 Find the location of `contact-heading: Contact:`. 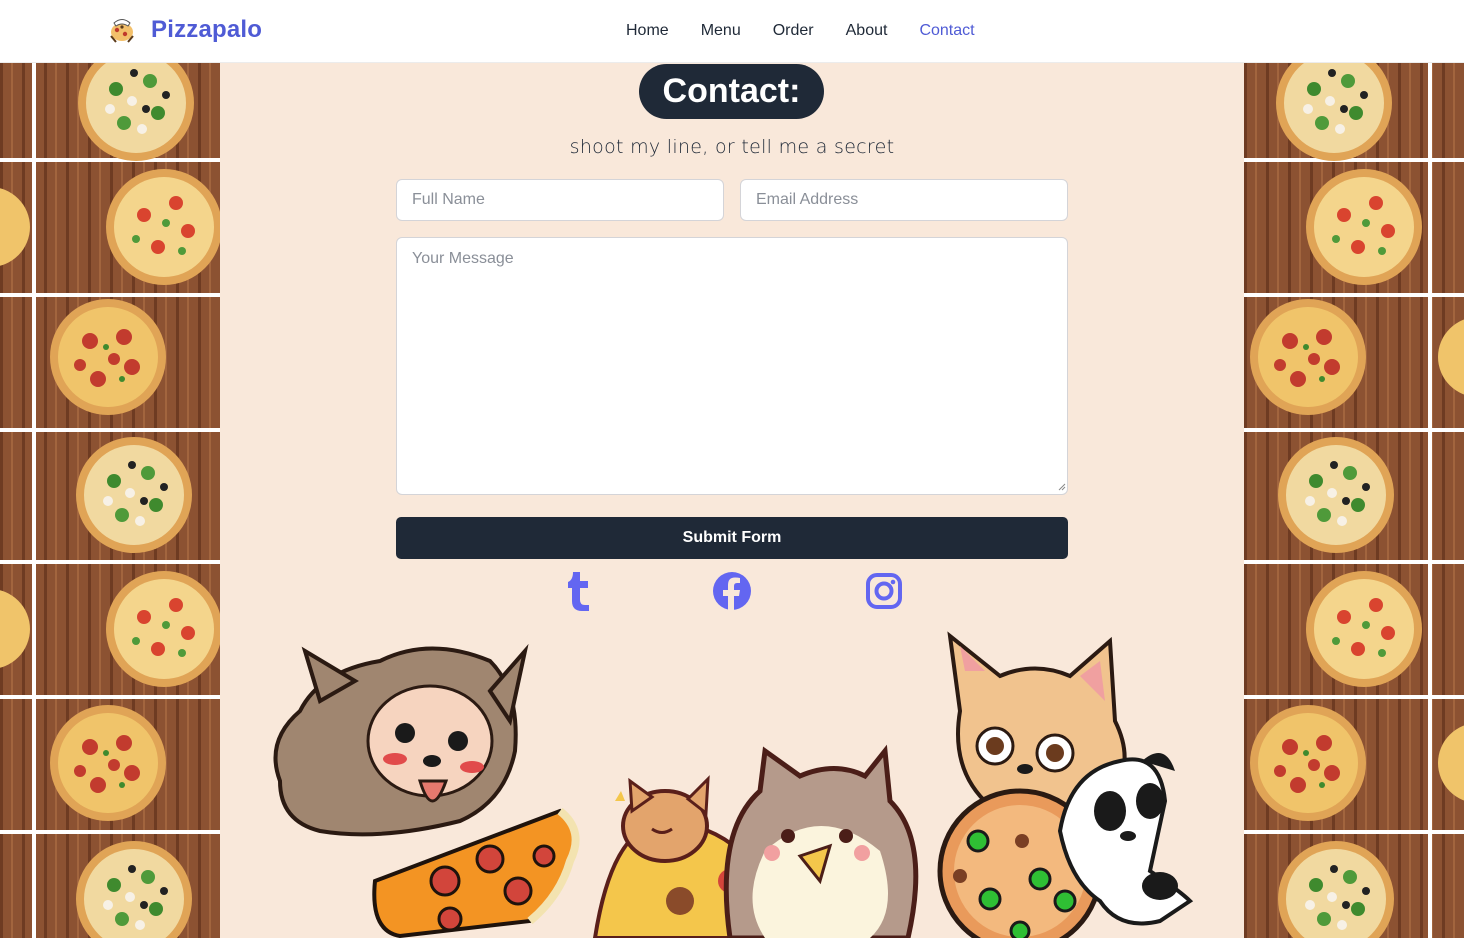

contact-heading: Contact: is located at coordinates (731, 91).